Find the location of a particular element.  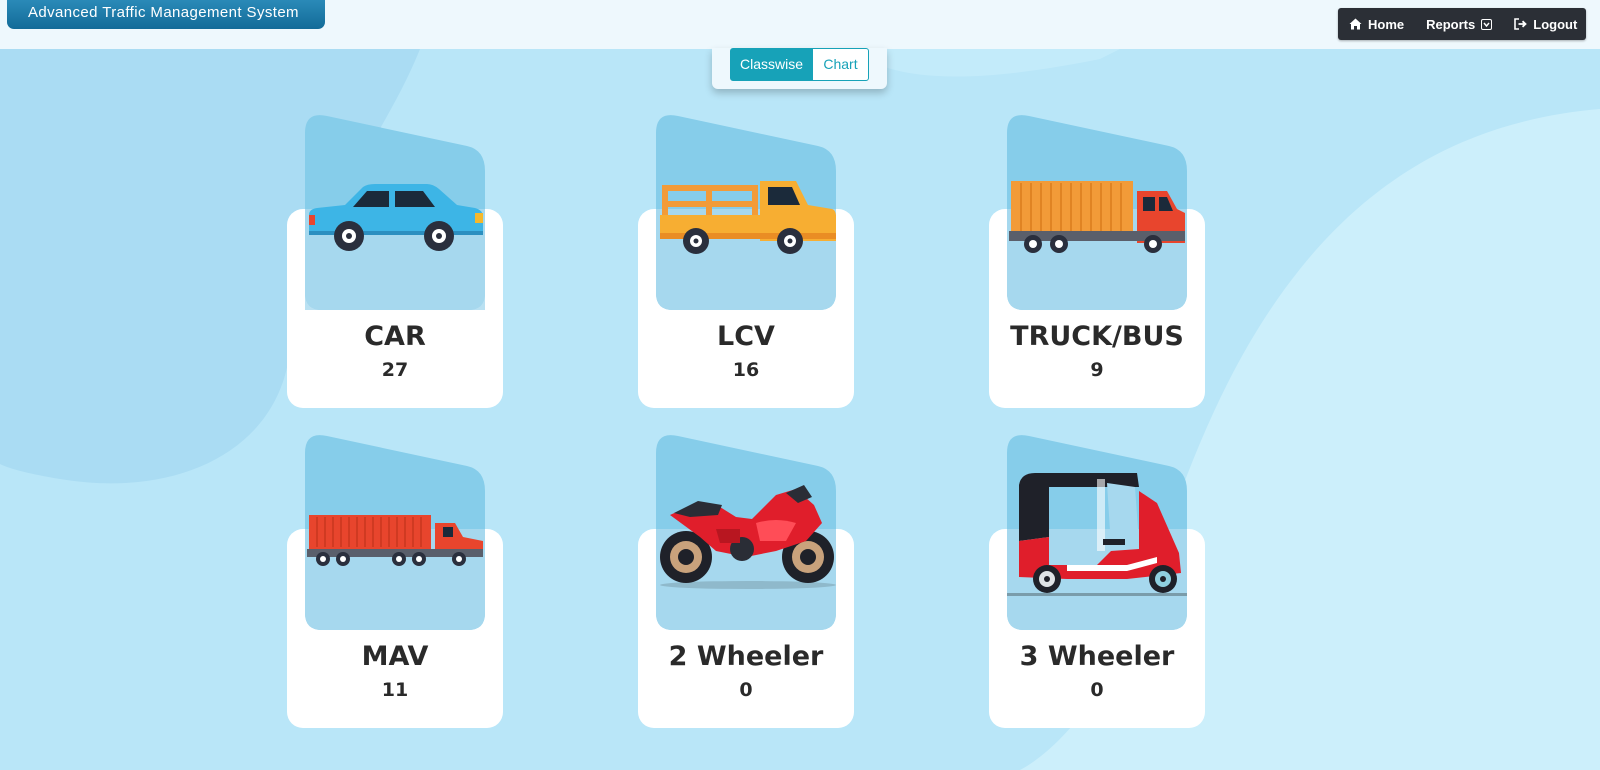

nav-logout-label: Logout is located at coordinates (1555, 24).